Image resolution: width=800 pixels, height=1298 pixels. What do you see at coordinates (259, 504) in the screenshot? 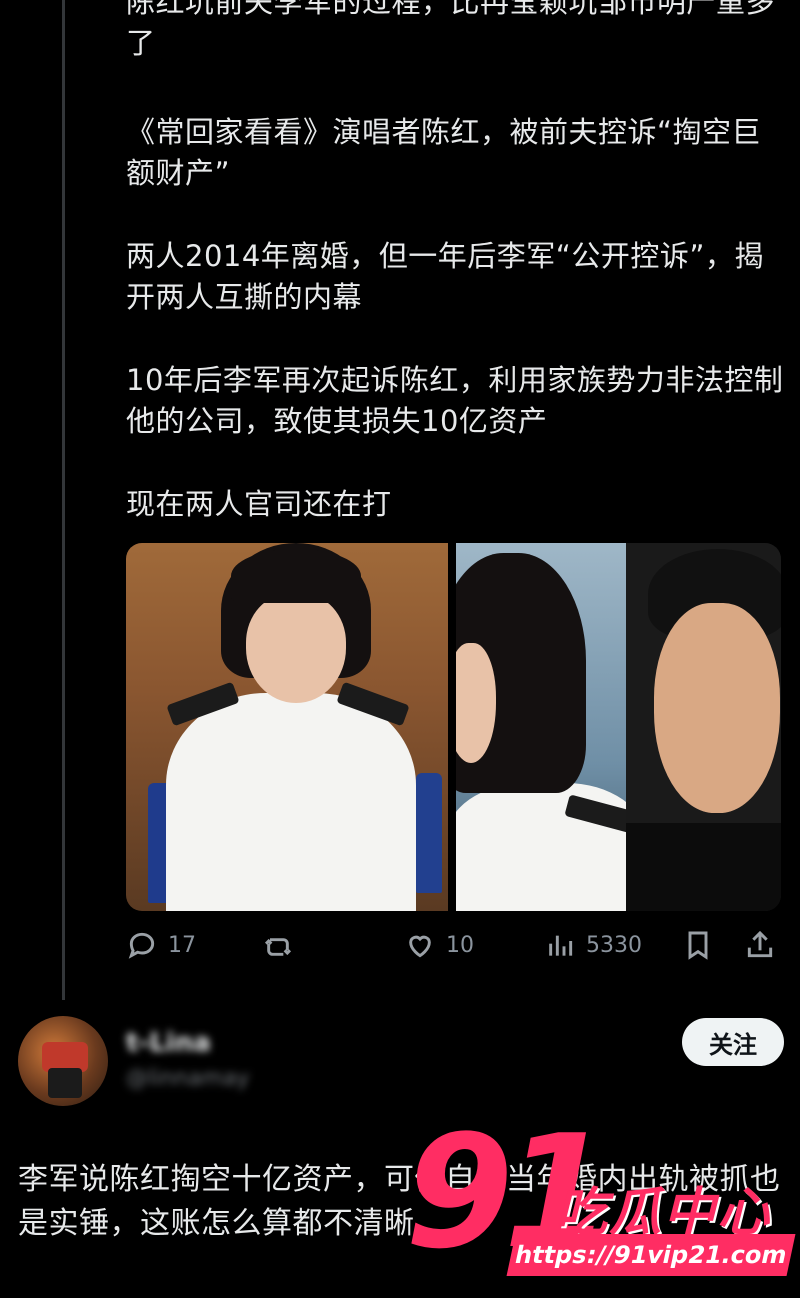
I see `post-paragraph: 现在两人官司还在打` at bounding box center [259, 504].